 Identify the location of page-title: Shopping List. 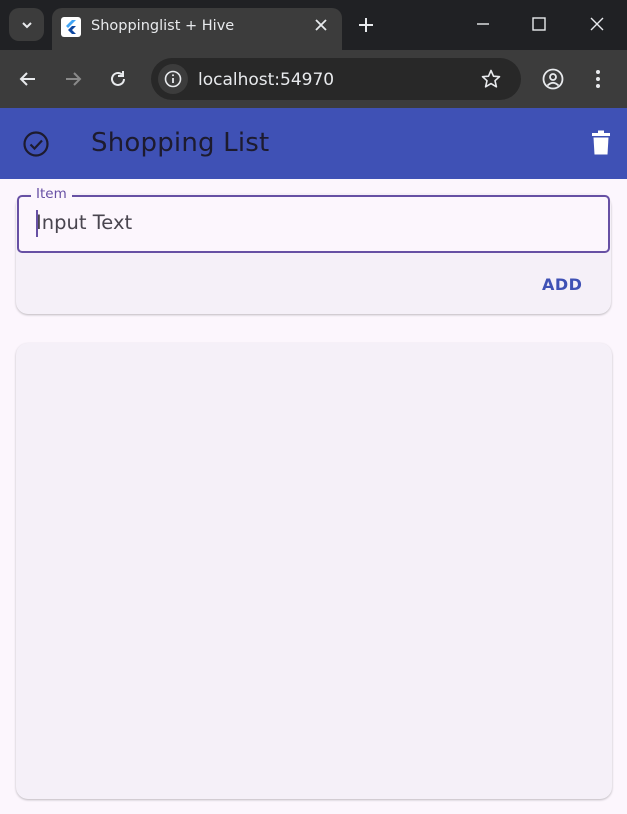
(180, 143).